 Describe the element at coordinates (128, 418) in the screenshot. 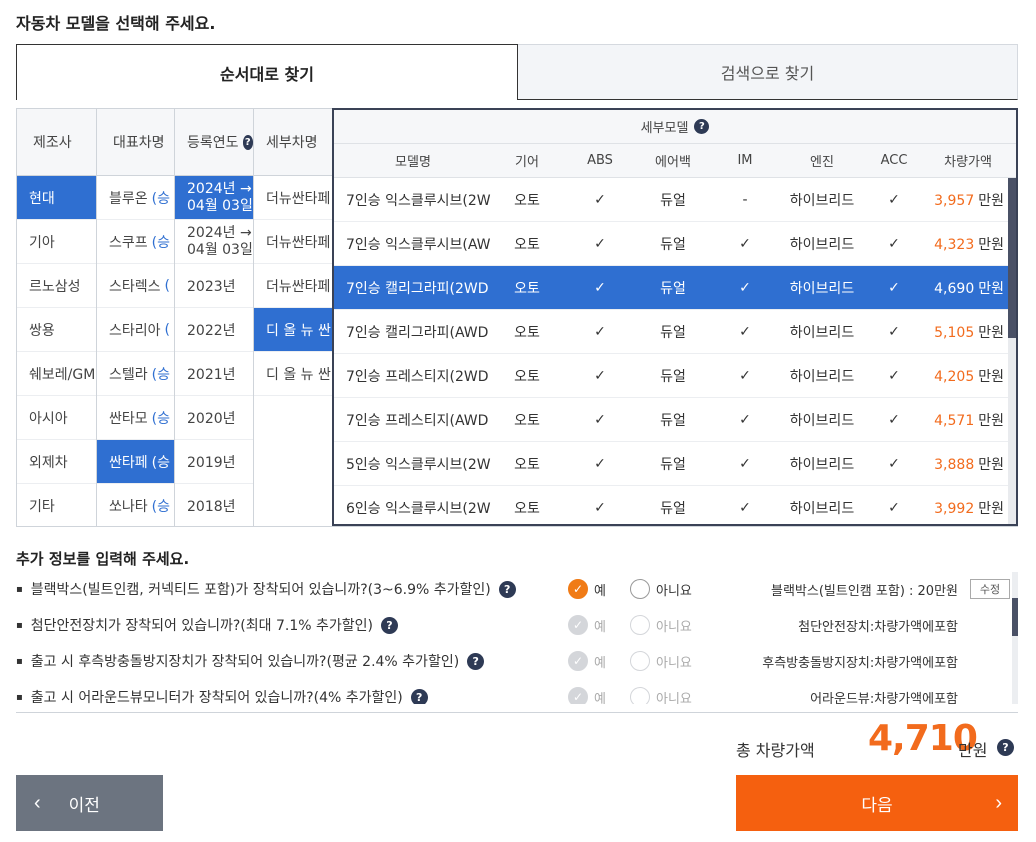

I see `model-item-name: 싼타모` at that location.